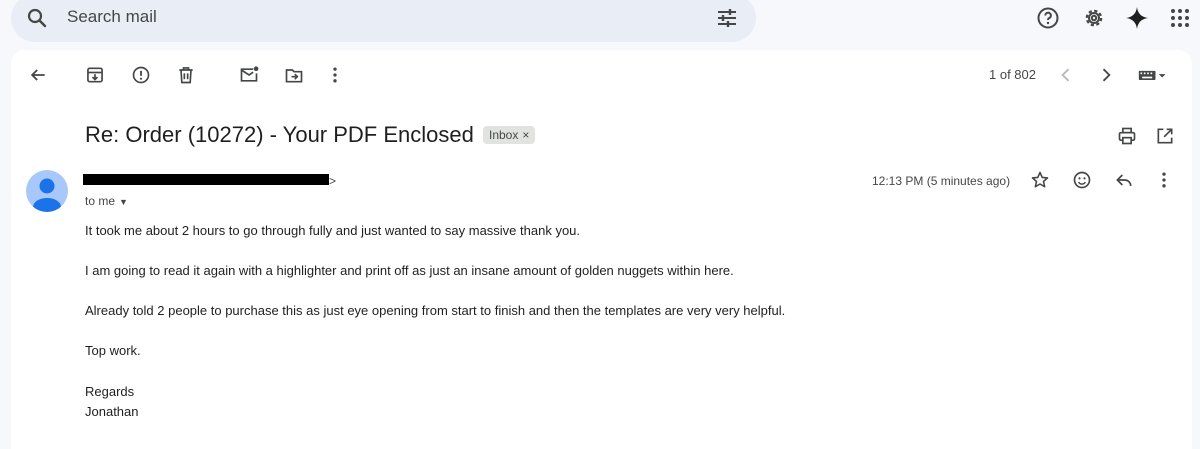  What do you see at coordinates (1164, 180) in the screenshot?
I see `message-more-vert-icon` at bounding box center [1164, 180].